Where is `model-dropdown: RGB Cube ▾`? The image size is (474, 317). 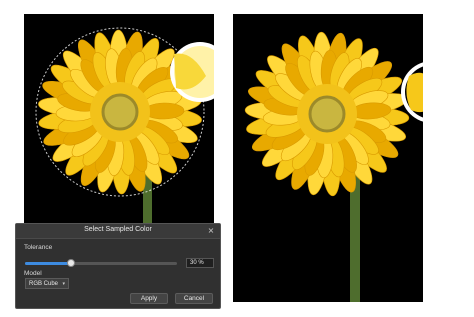
model-dropdown: RGB Cube ▾ is located at coordinates (47, 283).